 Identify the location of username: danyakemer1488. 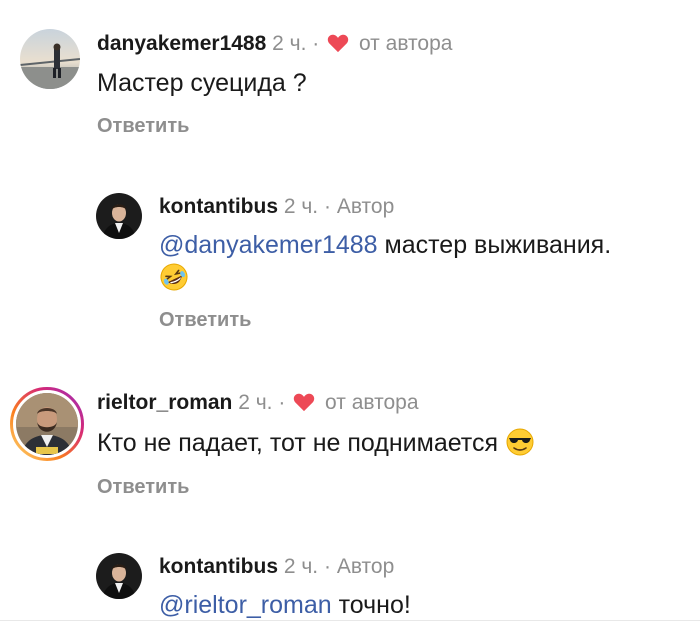
(181, 43).